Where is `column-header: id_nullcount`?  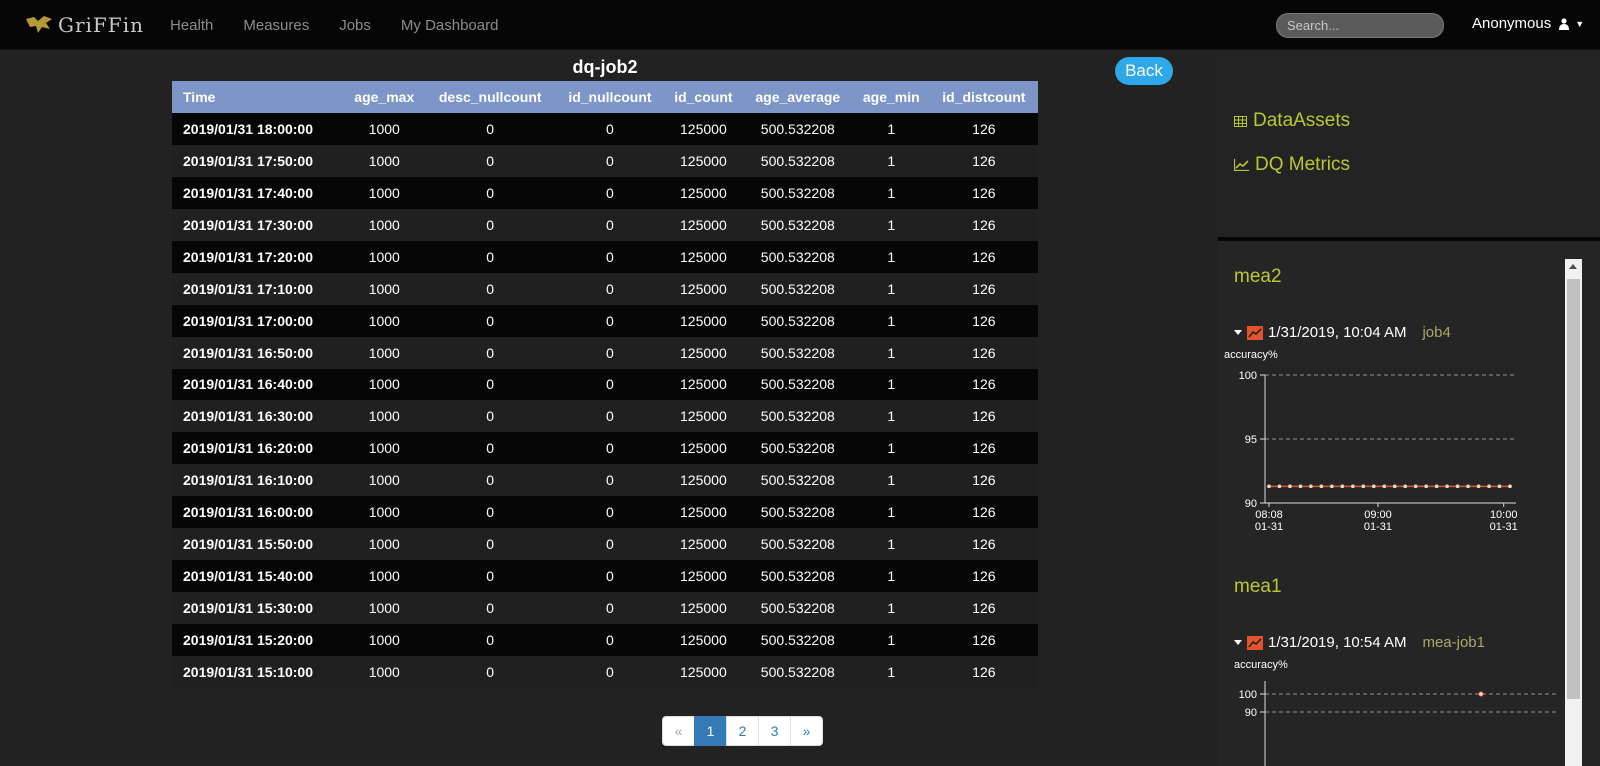 column-header: id_nullcount is located at coordinates (610, 97).